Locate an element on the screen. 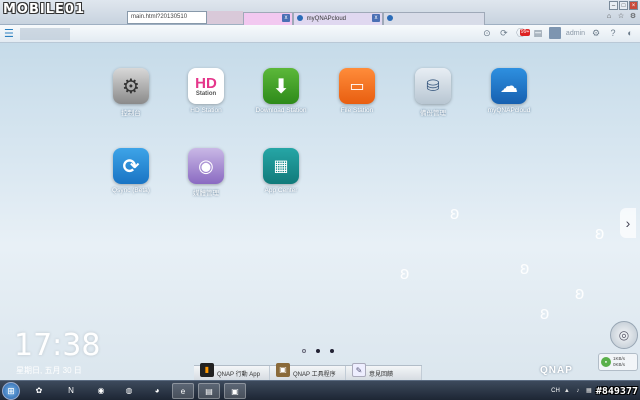 The height and width of the screenshot is (400, 640). download-rate: 0KB/s is located at coordinates (619, 364).